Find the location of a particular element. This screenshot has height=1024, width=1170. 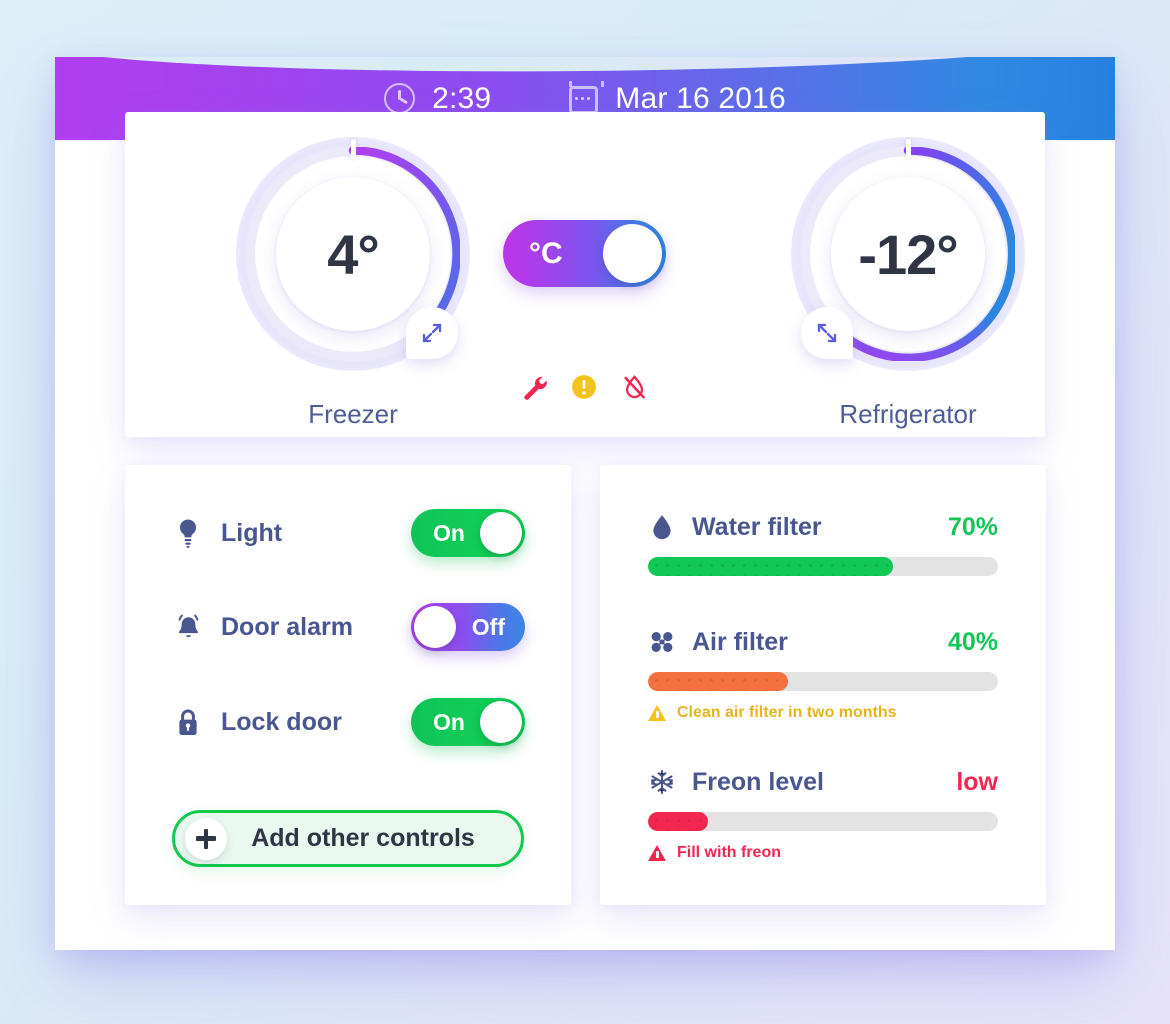

refrigerator-dial-marker is located at coordinates (908, 149).